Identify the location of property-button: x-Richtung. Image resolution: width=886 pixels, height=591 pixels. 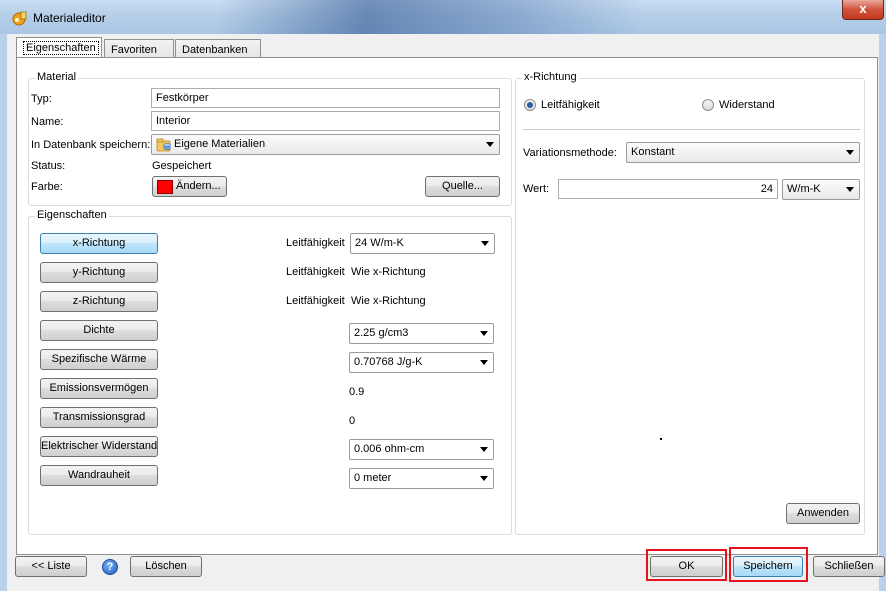
(99, 243).